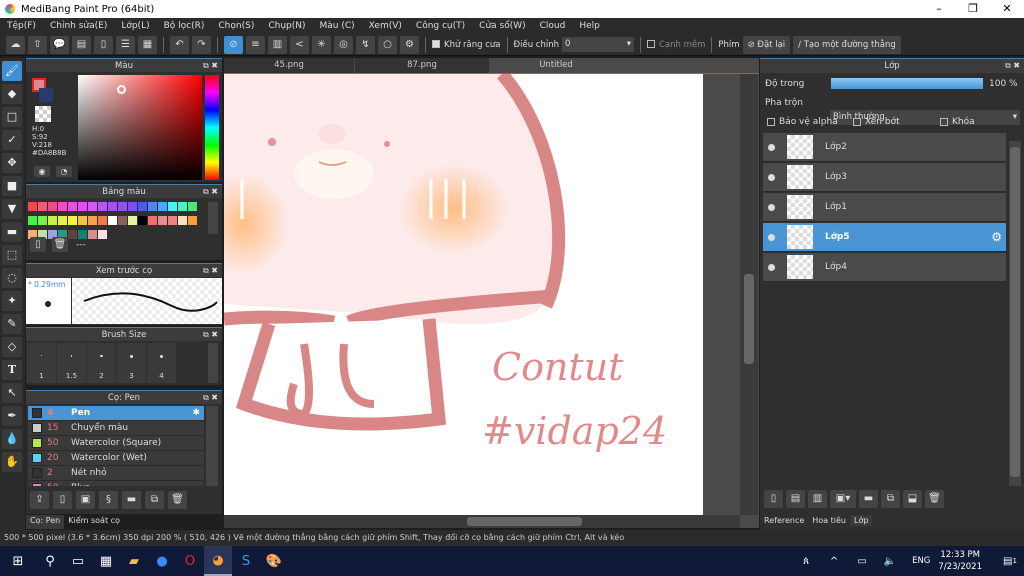  What do you see at coordinates (116, 483) in the screenshot?
I see `brush-item: 50Blur` at bounding box center [116, 483].